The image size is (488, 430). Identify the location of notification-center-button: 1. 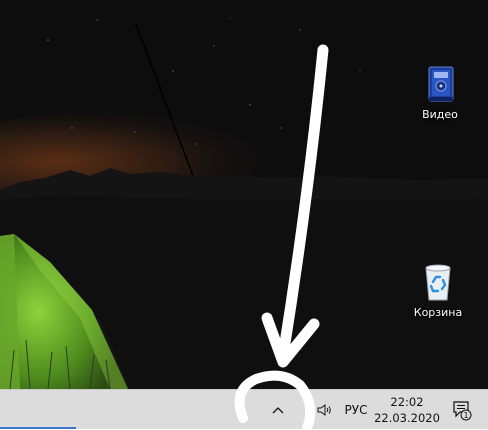
(462, 410).